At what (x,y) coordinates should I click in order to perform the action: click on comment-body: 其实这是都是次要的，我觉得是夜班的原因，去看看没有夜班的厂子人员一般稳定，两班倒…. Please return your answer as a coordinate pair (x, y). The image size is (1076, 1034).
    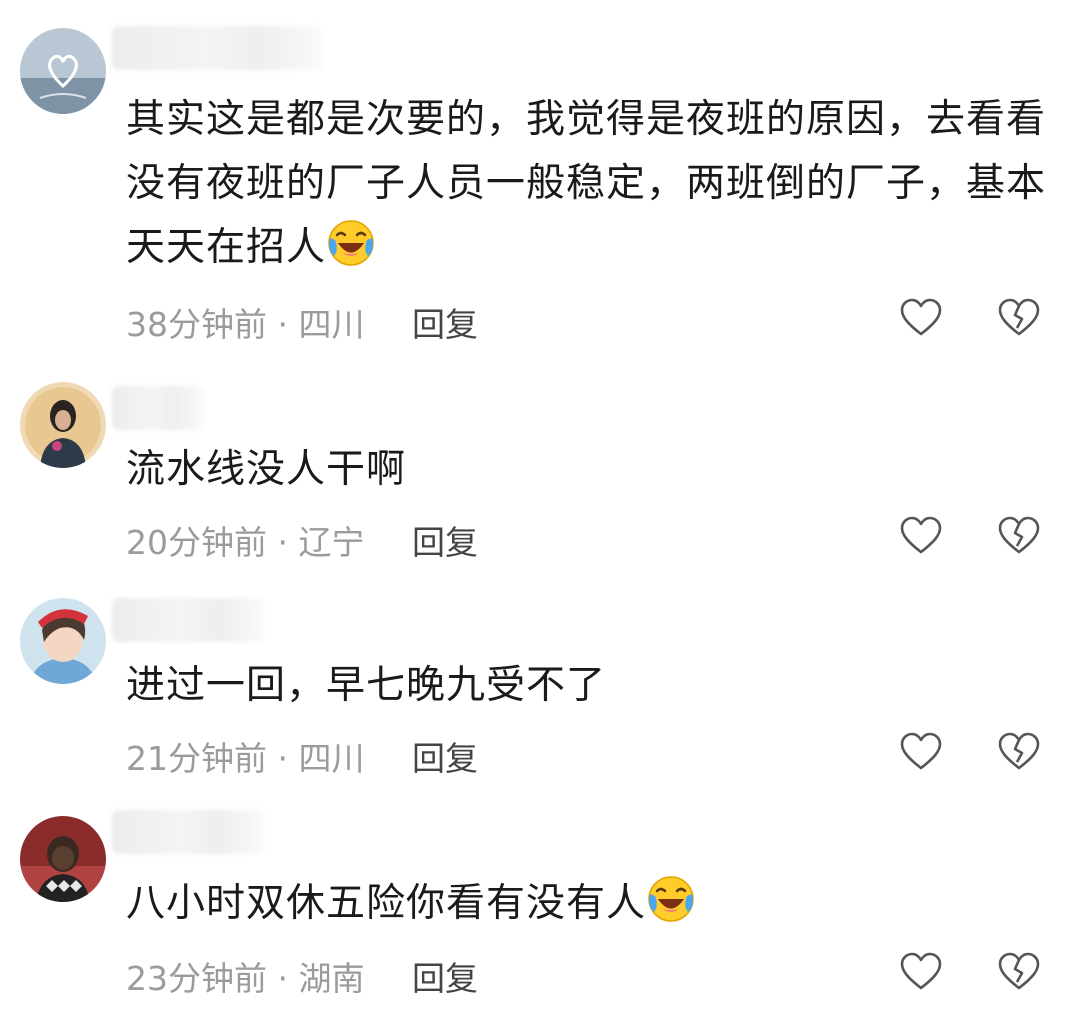
    Looking at the image, I should click on (586, 183).